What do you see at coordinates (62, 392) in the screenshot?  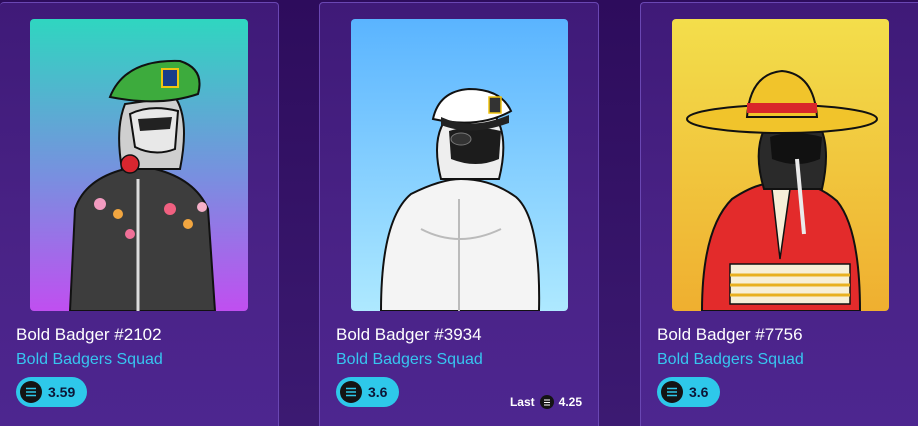 I see `price-value: 3.59` at bounding box center [62, 392].